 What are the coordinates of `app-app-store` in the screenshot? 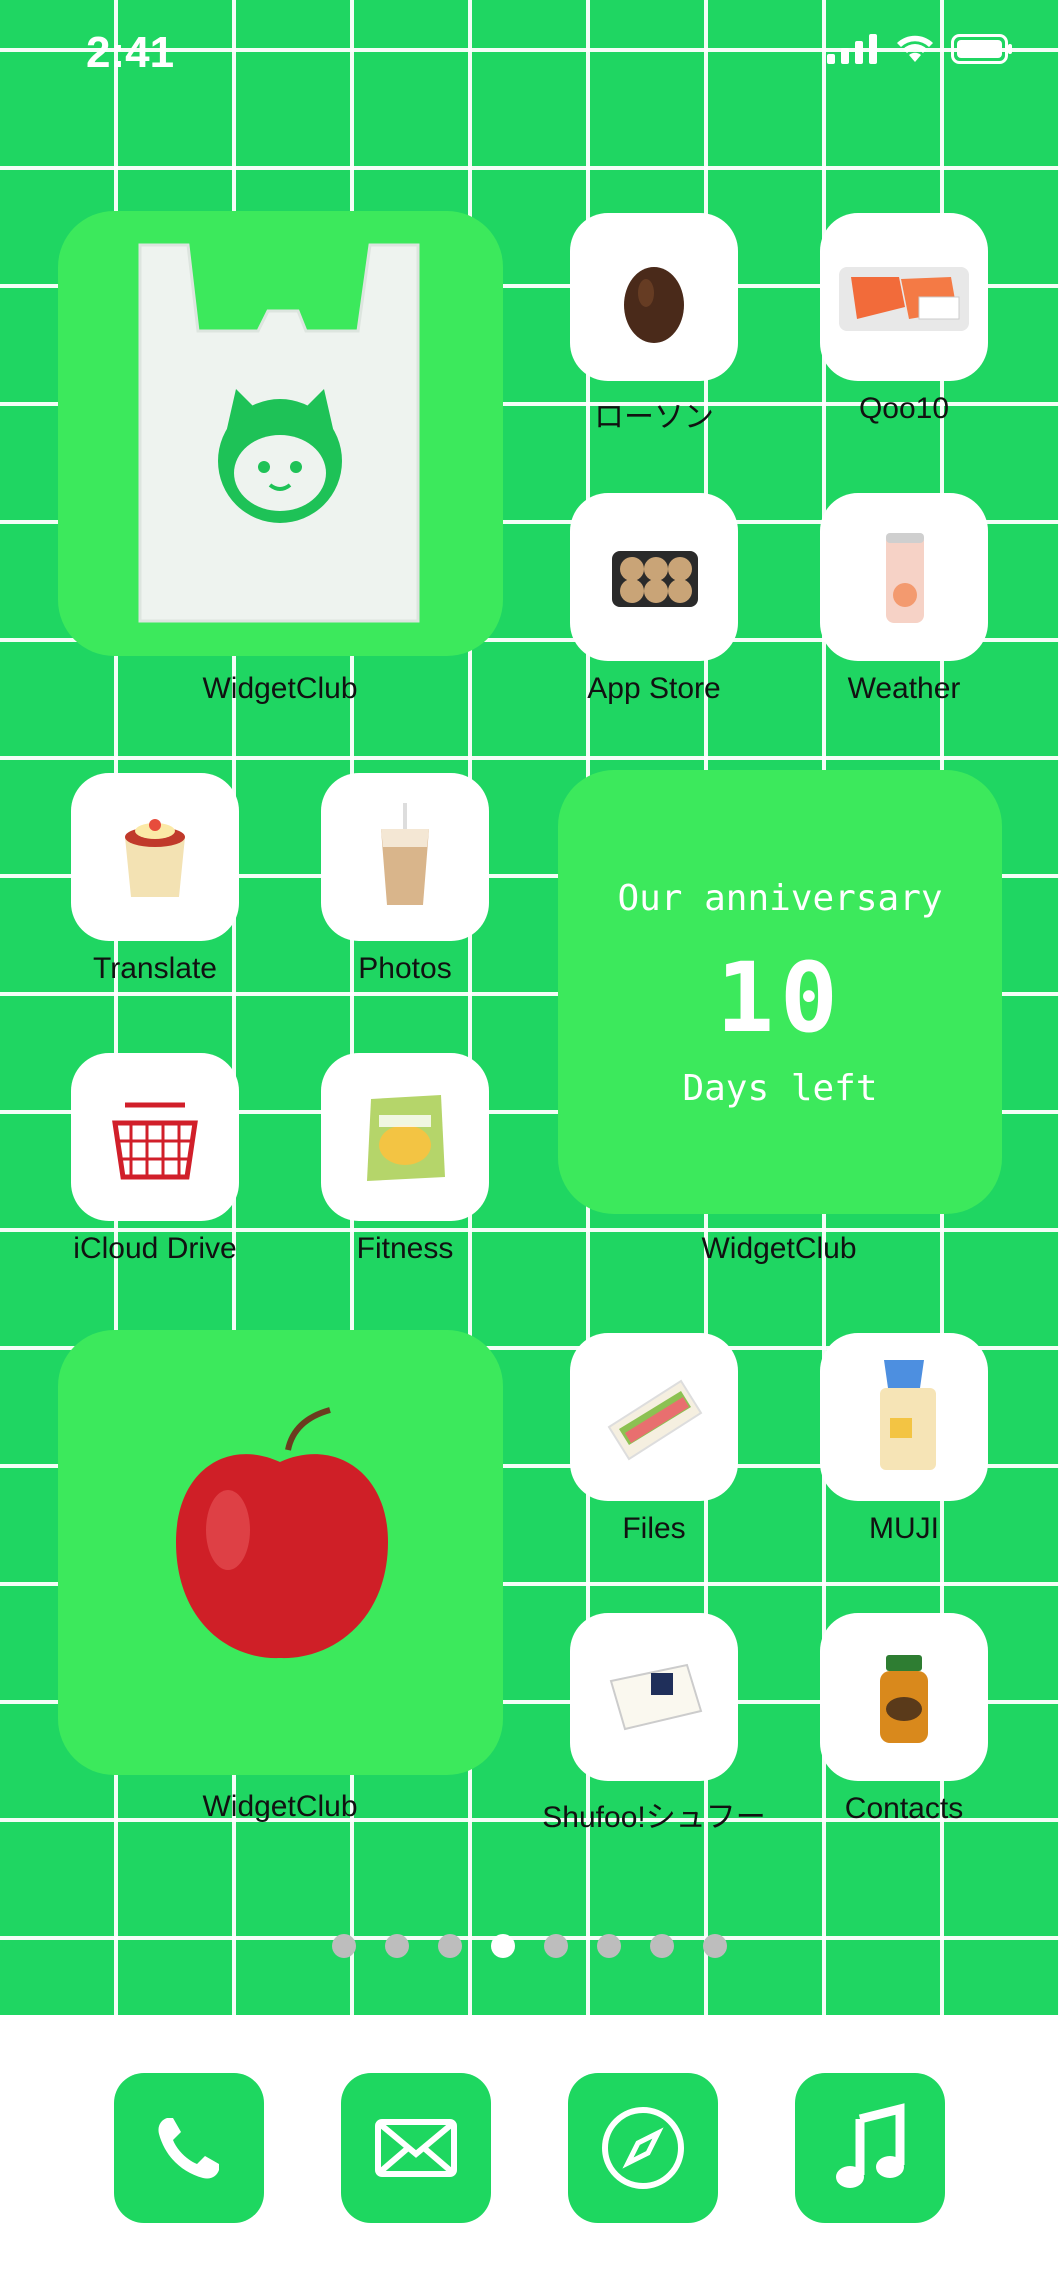 It's located at (654, 577).